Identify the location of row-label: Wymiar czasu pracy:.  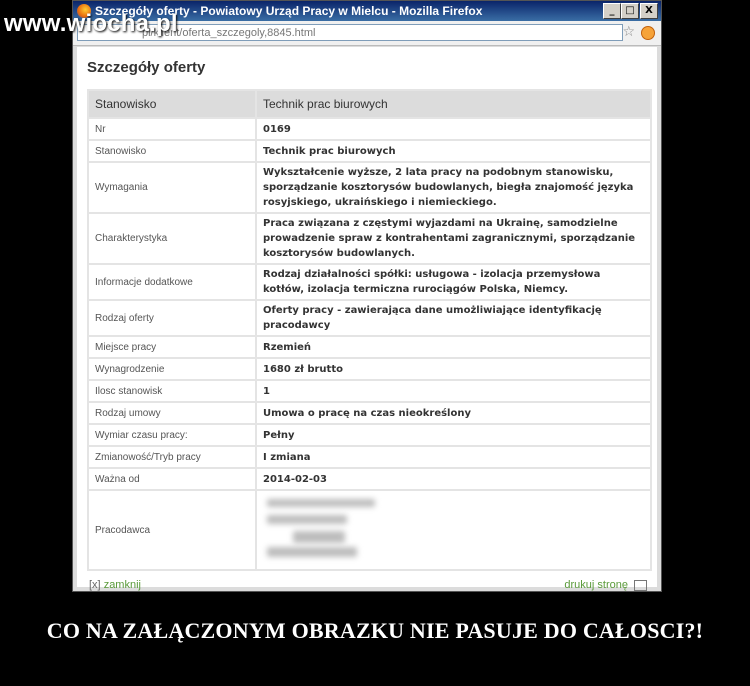
(172, 435).